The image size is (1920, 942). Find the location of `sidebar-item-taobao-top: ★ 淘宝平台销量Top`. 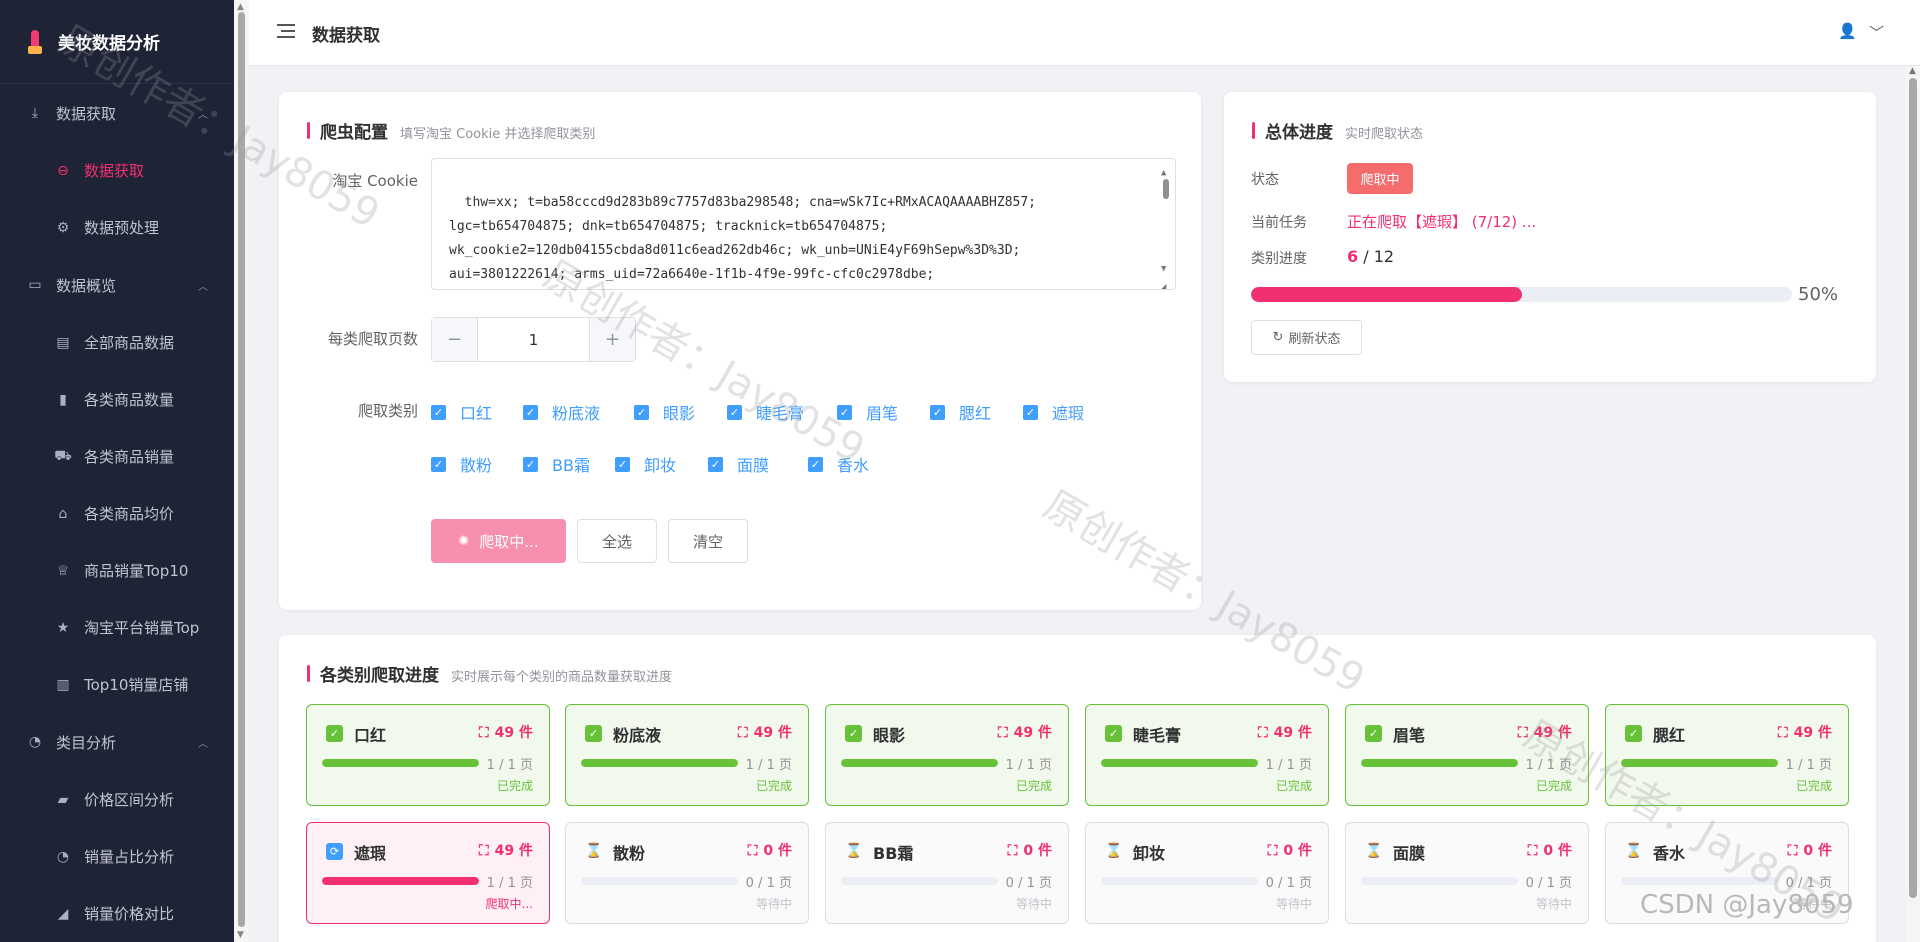

sidebar-item-taobao-top: ★ 淘宝平台销量Top is located at coordinates (117, 627).